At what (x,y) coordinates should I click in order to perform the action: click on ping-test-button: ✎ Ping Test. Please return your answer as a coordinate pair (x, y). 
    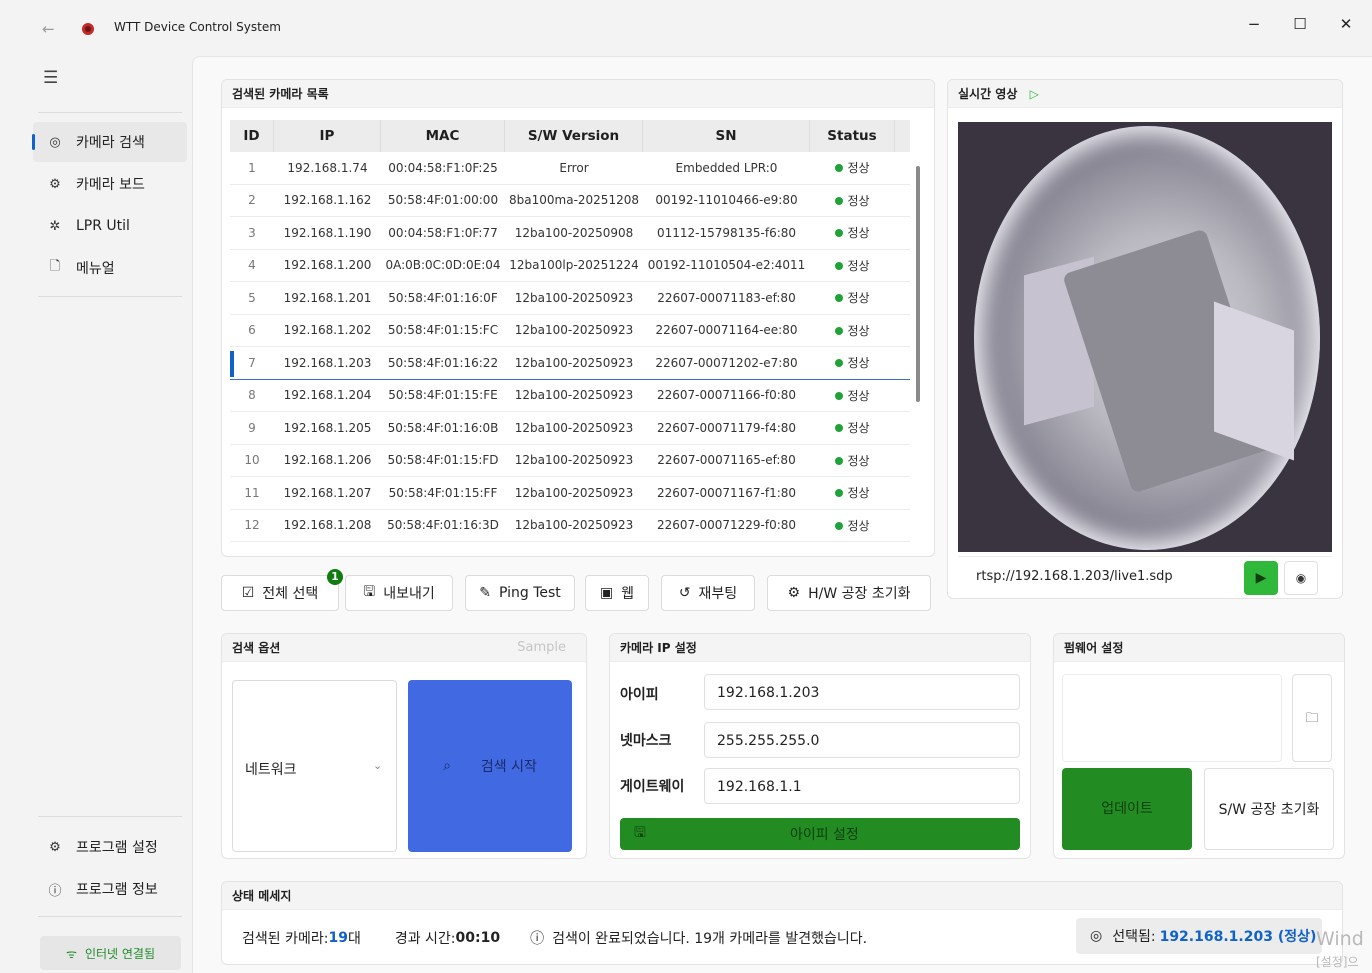
    Looking at the image, I should click on (520, 593).